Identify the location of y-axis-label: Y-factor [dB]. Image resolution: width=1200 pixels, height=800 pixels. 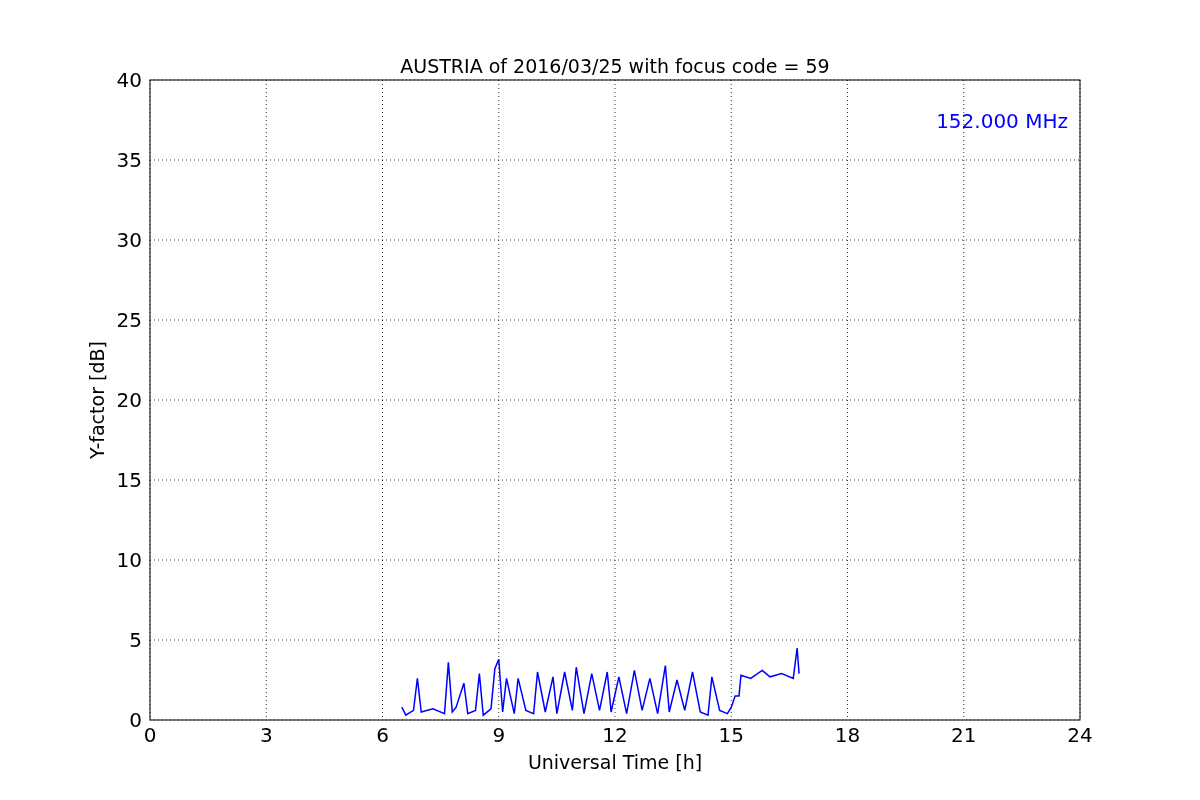
(97, 400).